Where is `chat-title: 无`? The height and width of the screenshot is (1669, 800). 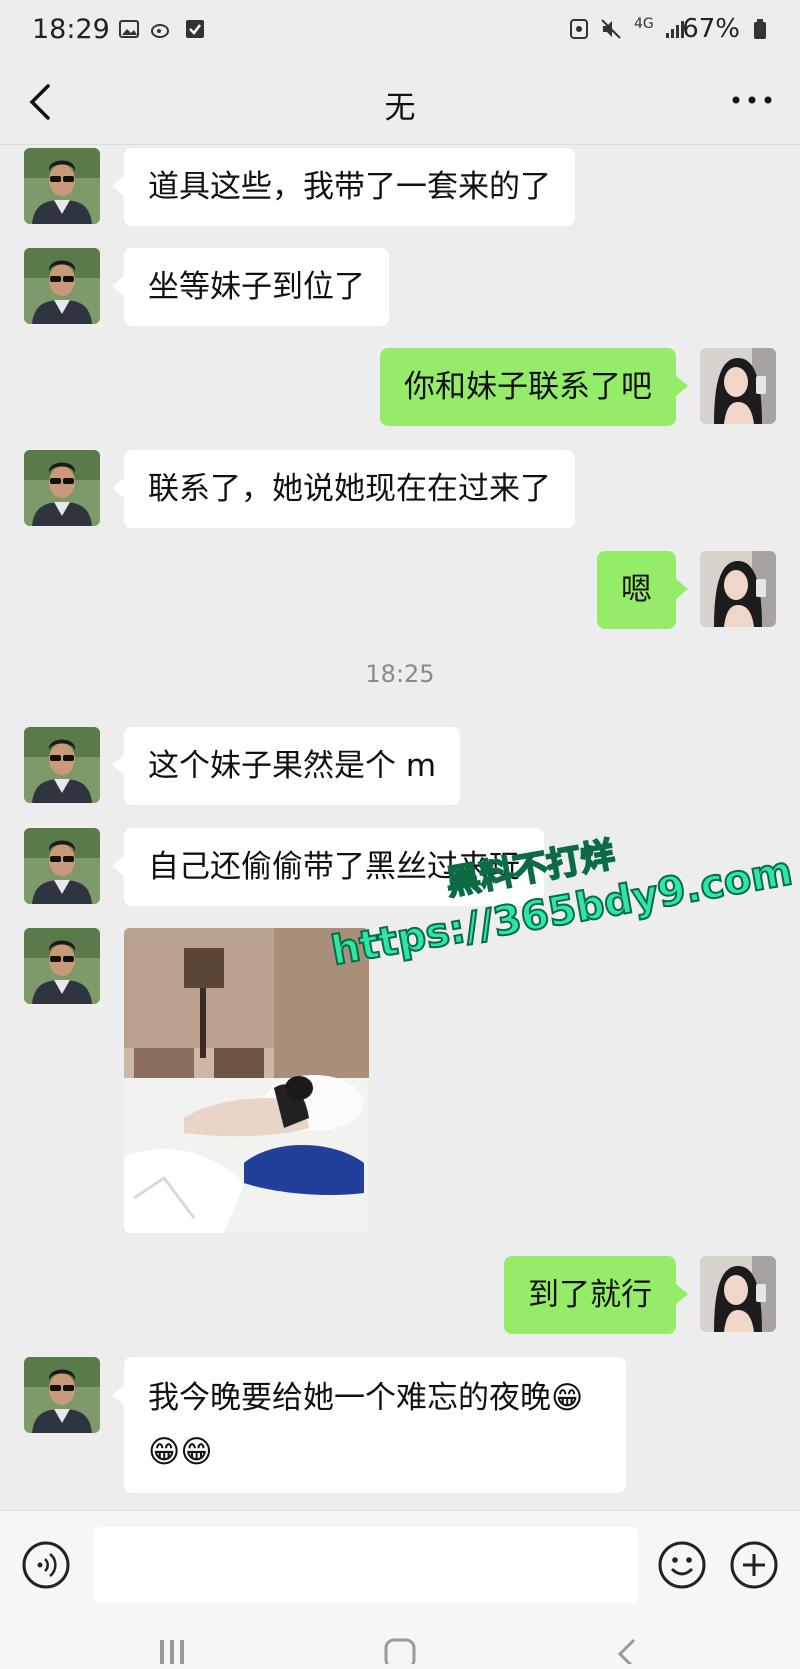
chat-title: 无 is located at coordinates (400, 108).